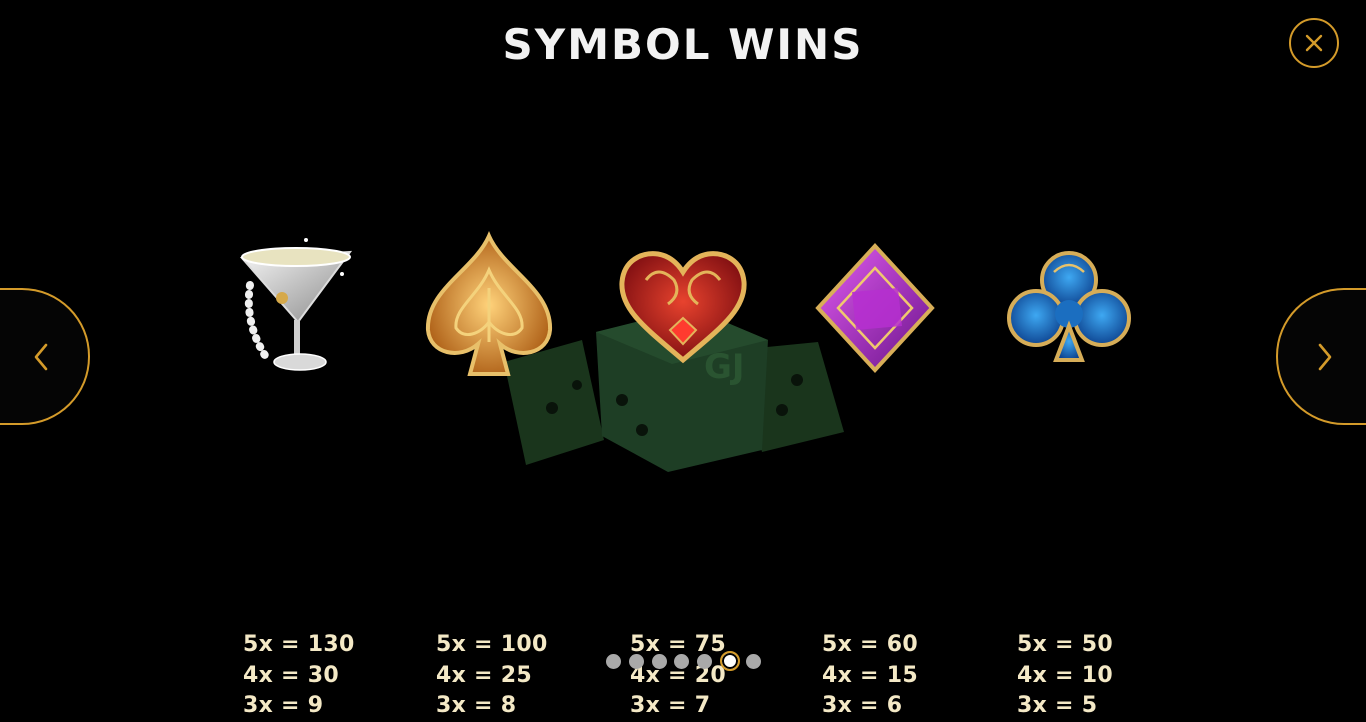 The width and height of the screenshot is (1366, 722). What do you see at coordinates (1057, 705) in the screenshot?
I see `payout-3x: 3x = 5` at bounding box center [1057, 705].